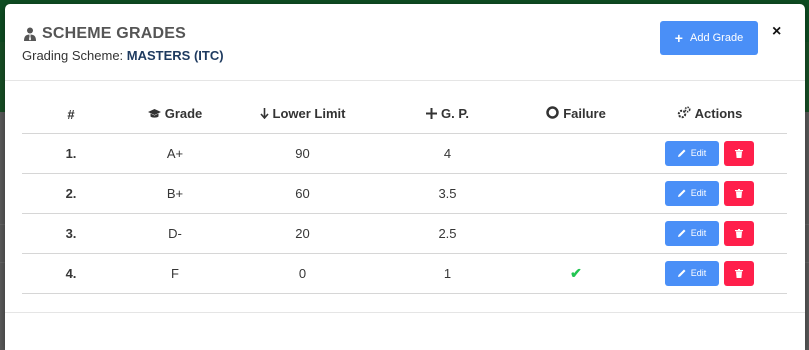 This screenshot has width=809, height=350. Describe the element at coordinates (154, 114) in the screenshot. I see `graduation-cap-icon` at that location.